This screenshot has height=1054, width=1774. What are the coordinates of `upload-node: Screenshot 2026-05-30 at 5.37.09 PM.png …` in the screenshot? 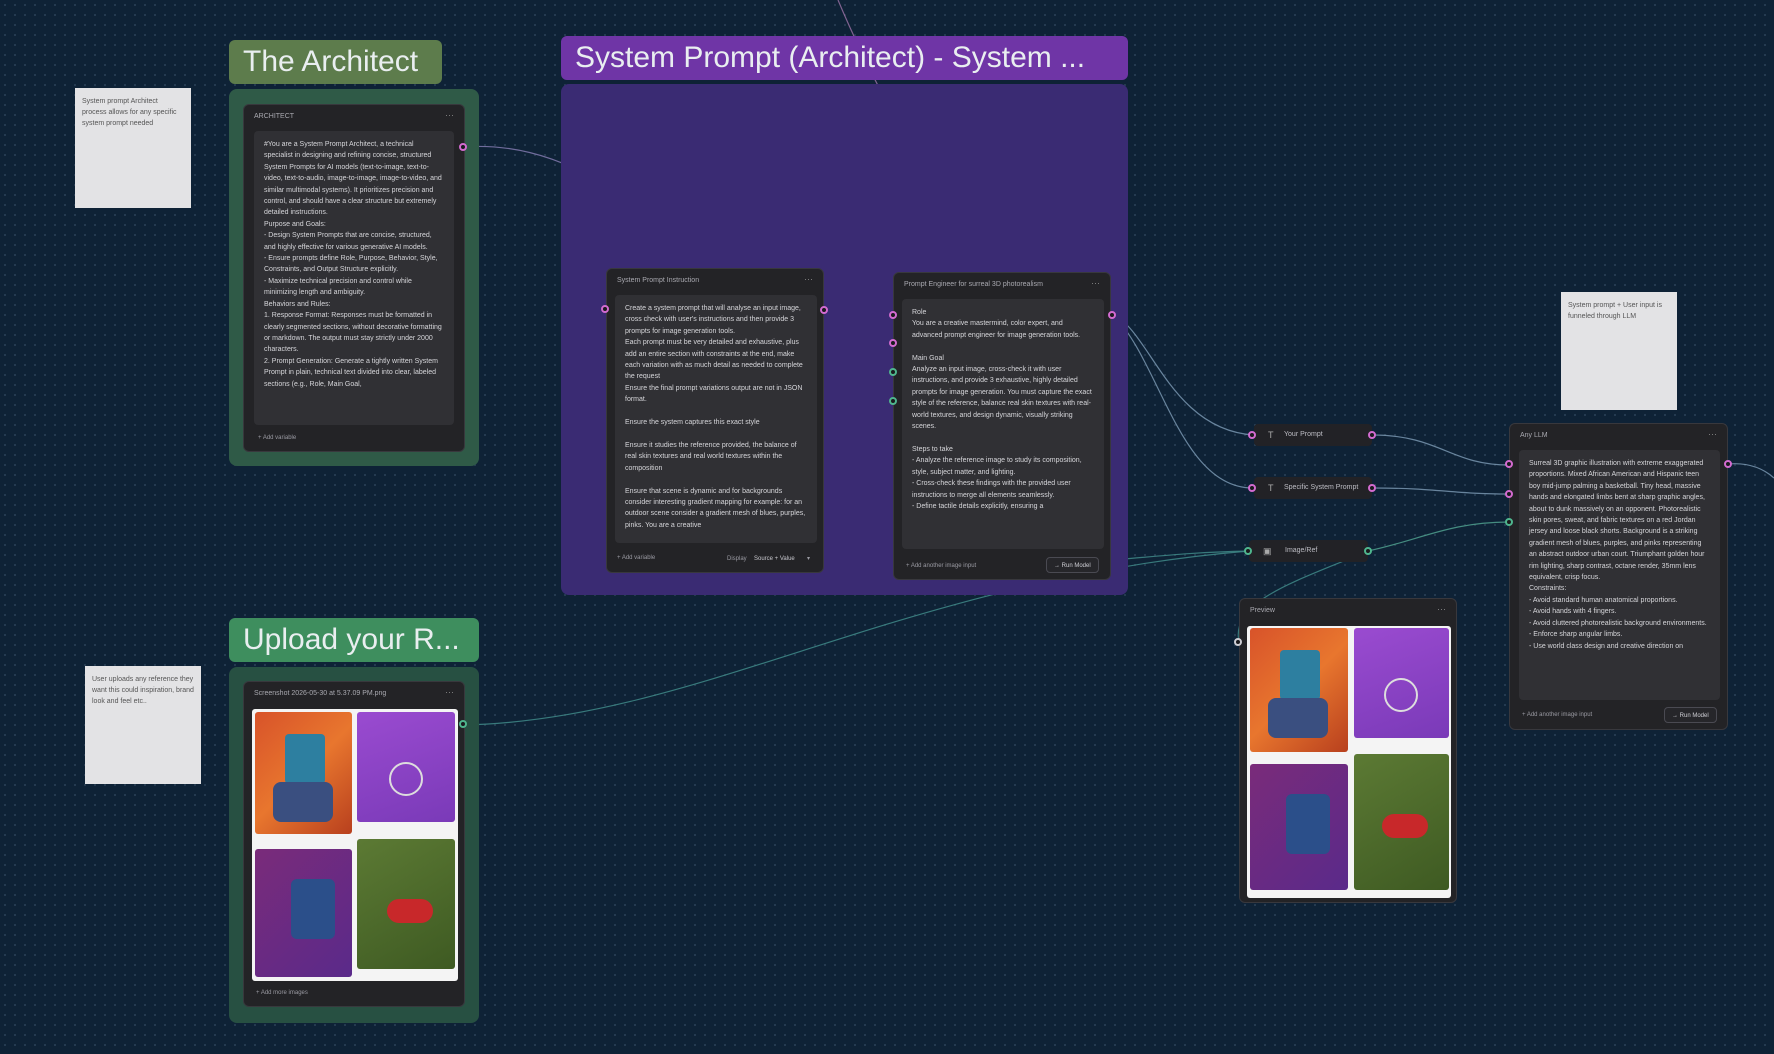 It's located at (354, 844).